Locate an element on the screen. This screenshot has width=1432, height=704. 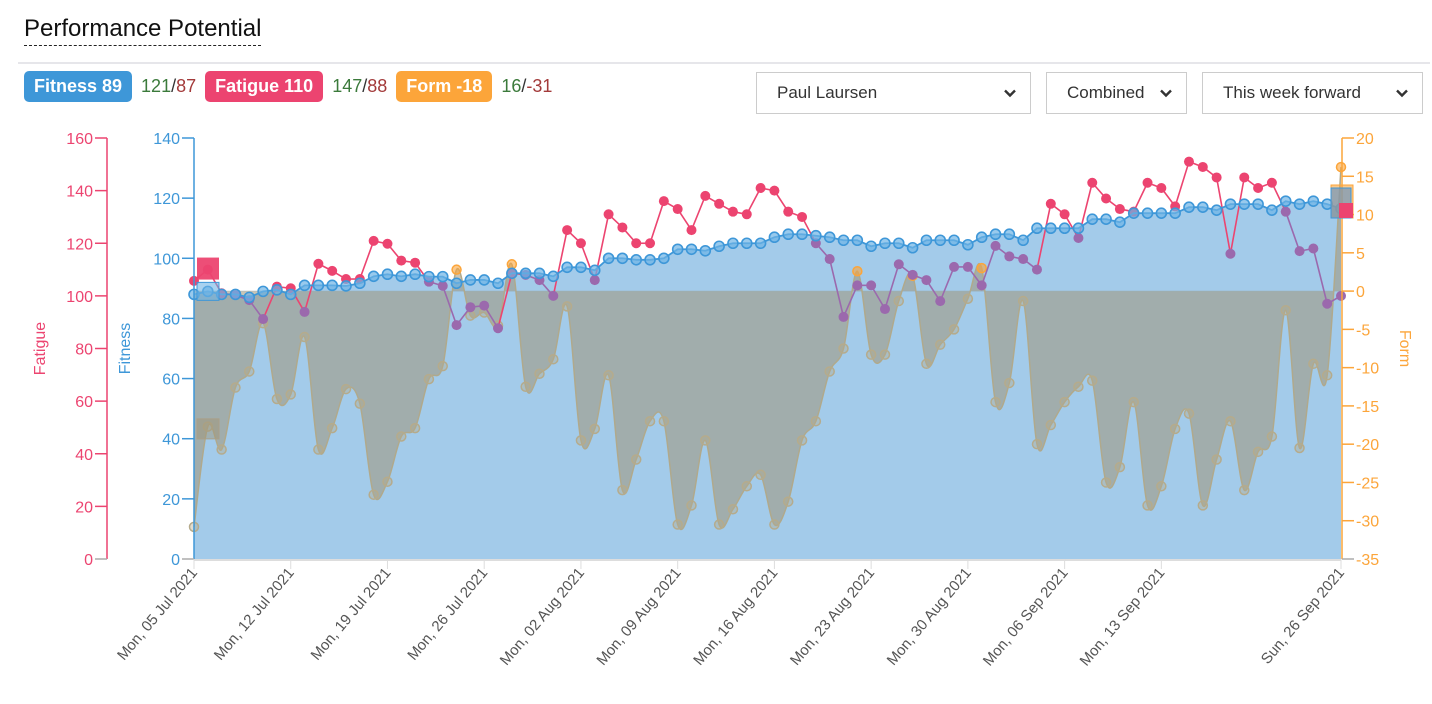
x-tick-label: Mon, 30 Aug 2021 is located at coordinates (929, 617).